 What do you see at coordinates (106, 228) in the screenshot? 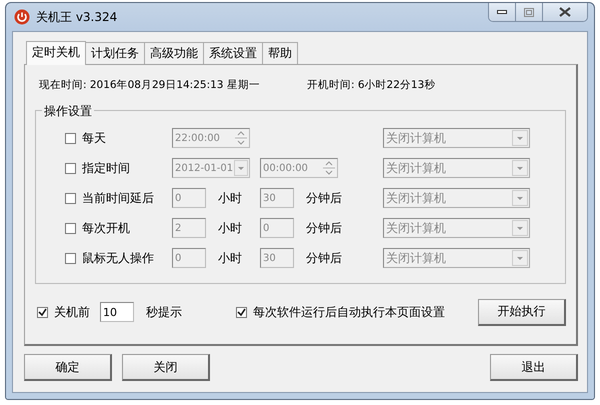
I see `row-label: 每次开机` at bounding box center [106, 228].